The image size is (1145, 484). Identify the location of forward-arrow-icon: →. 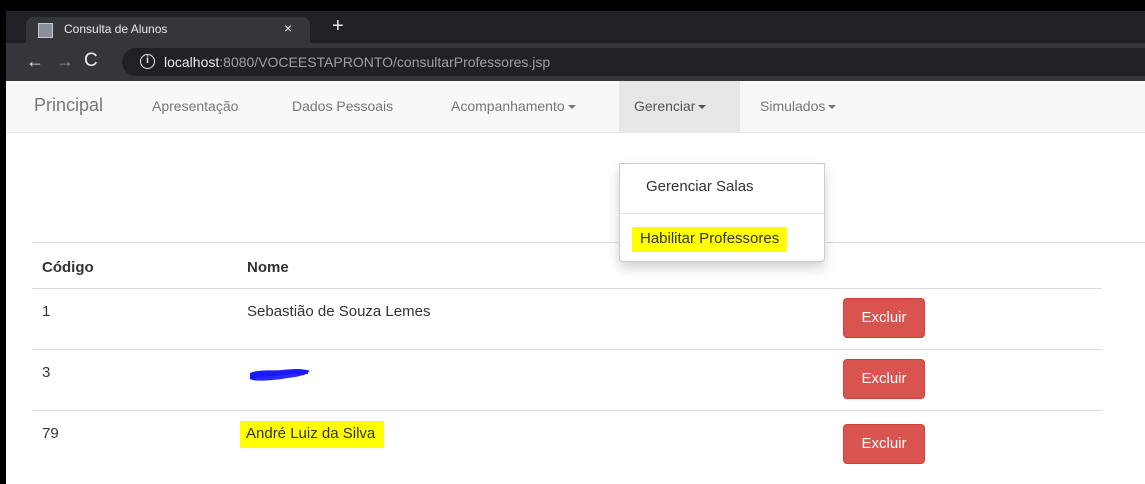
(65, 61).